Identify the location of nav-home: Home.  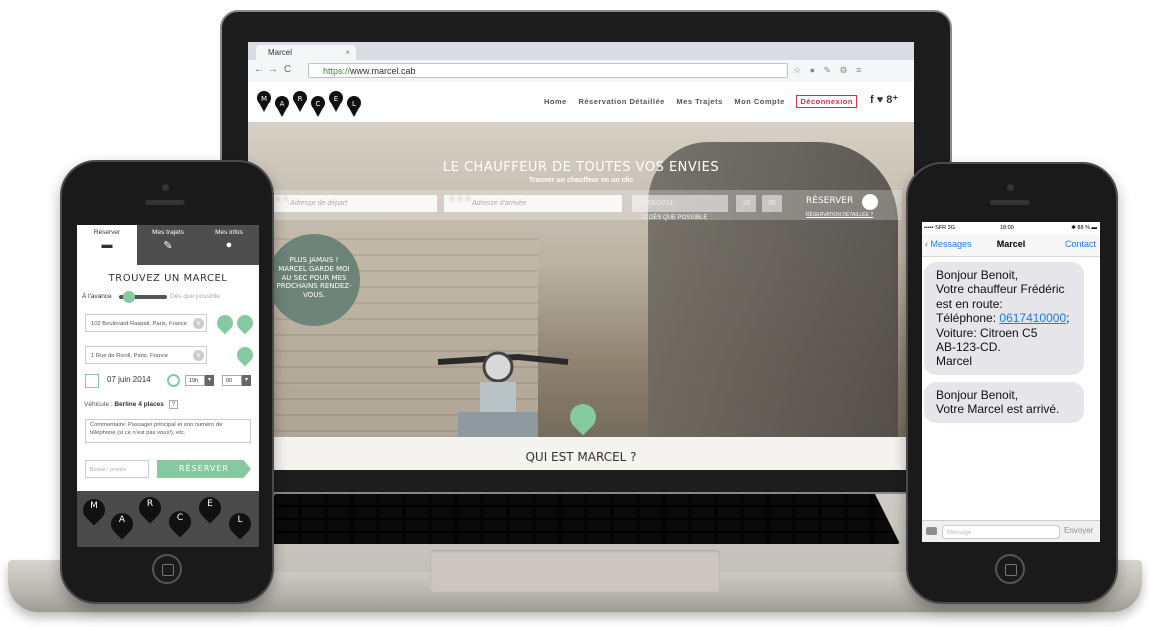
(555, 101).